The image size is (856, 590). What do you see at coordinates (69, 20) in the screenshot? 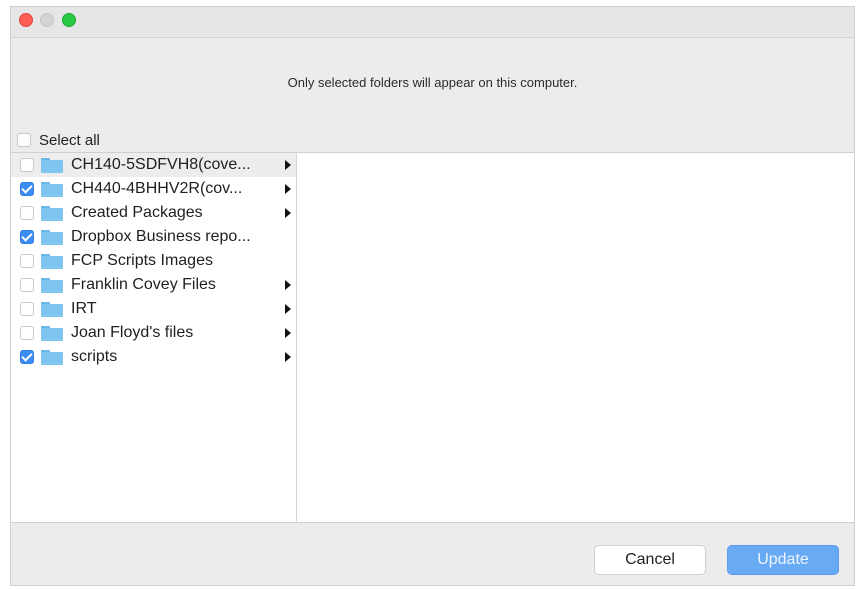
I see `zoom-window-button` at bounding box center [69, 20].